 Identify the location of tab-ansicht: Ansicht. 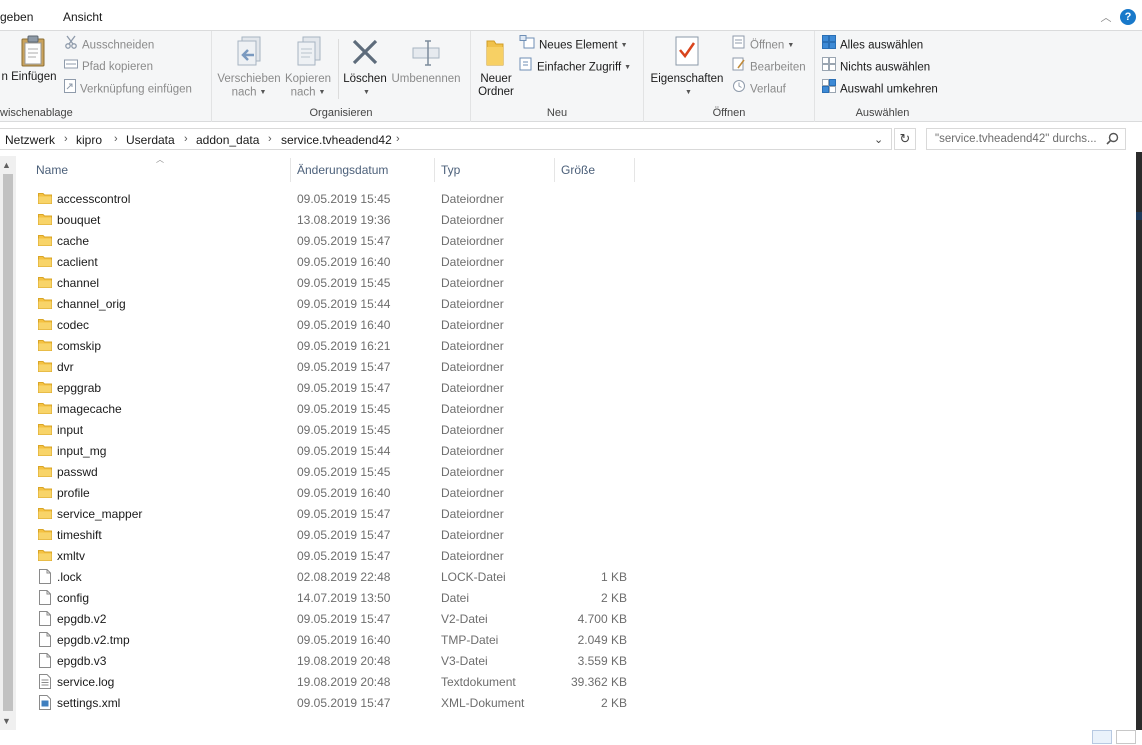
(82, 17).